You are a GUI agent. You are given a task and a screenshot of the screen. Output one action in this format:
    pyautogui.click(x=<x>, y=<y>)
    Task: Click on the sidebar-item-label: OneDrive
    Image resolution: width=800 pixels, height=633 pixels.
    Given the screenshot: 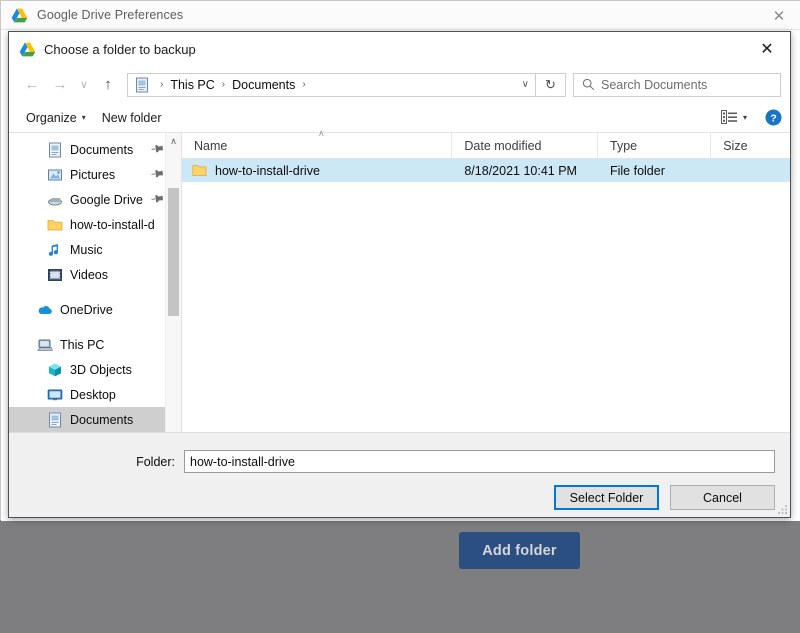 What is the action you would take?
    pyautogui.click(x=86, y=309)
    